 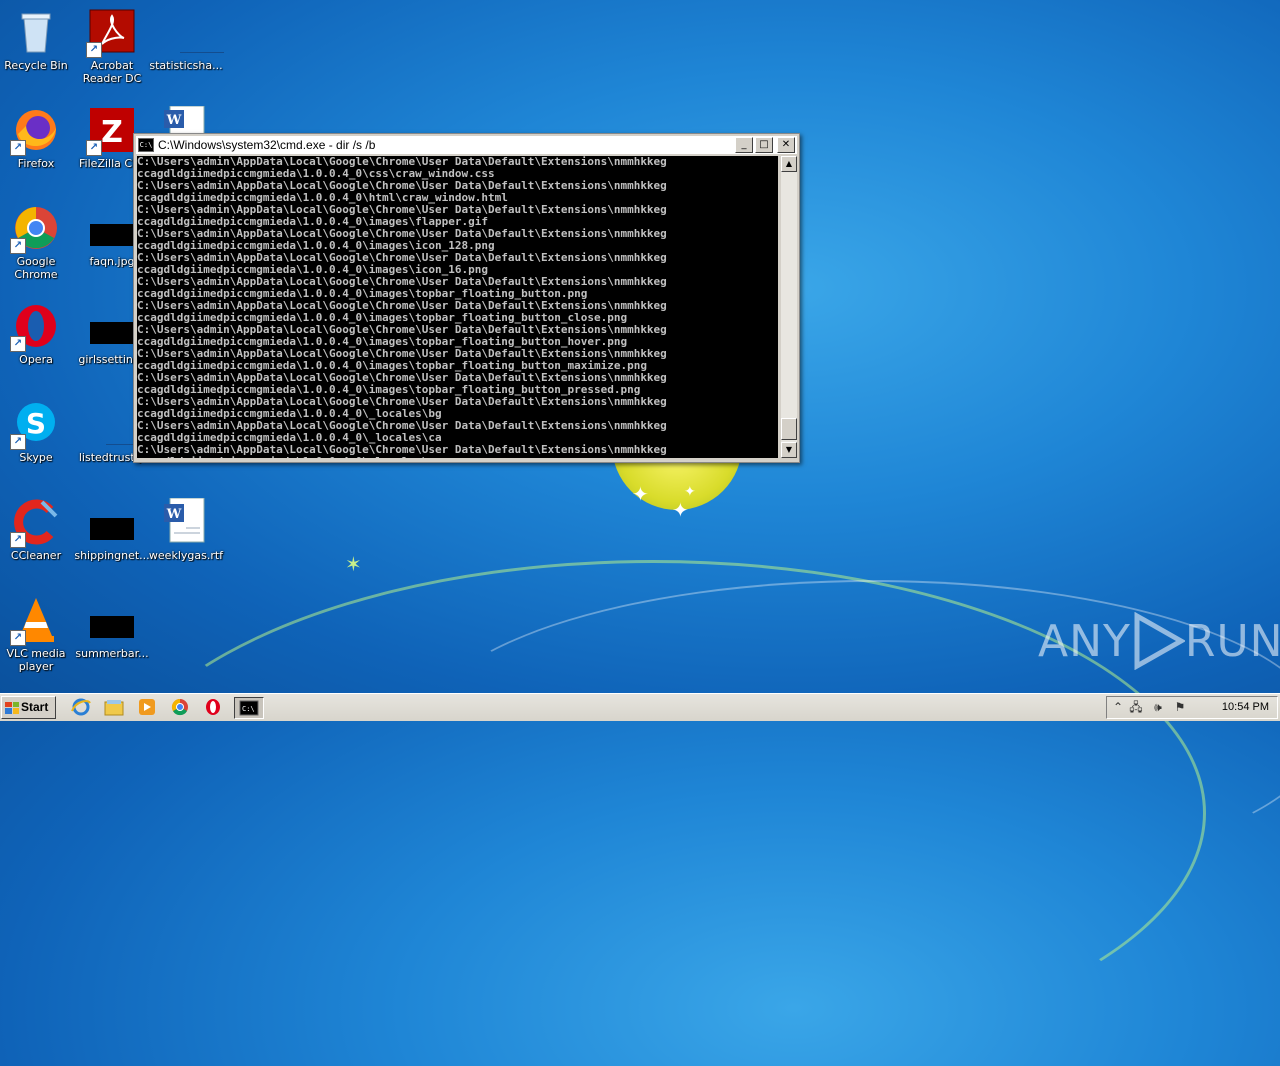 I want to click on desktop-icon-recycle-bin: Recycle Bin, so click(x=38, y=40).